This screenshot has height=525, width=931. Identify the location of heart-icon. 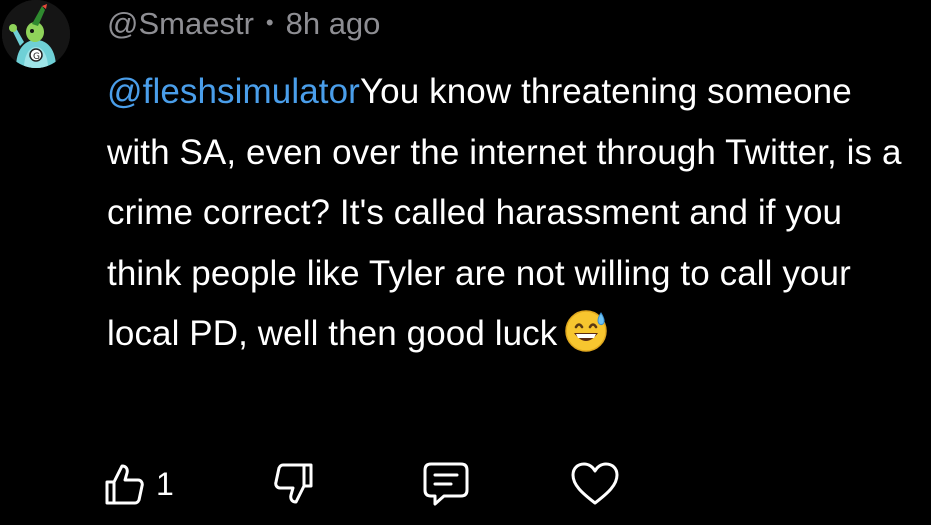
(595, 483).